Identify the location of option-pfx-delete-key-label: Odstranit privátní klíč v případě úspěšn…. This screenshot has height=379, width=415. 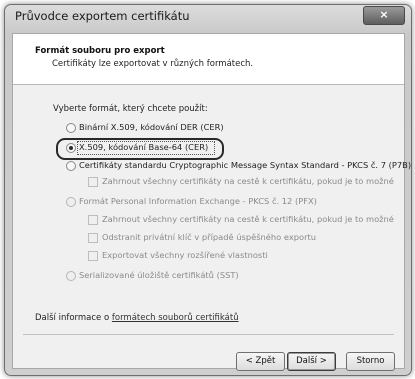
(209, 237).